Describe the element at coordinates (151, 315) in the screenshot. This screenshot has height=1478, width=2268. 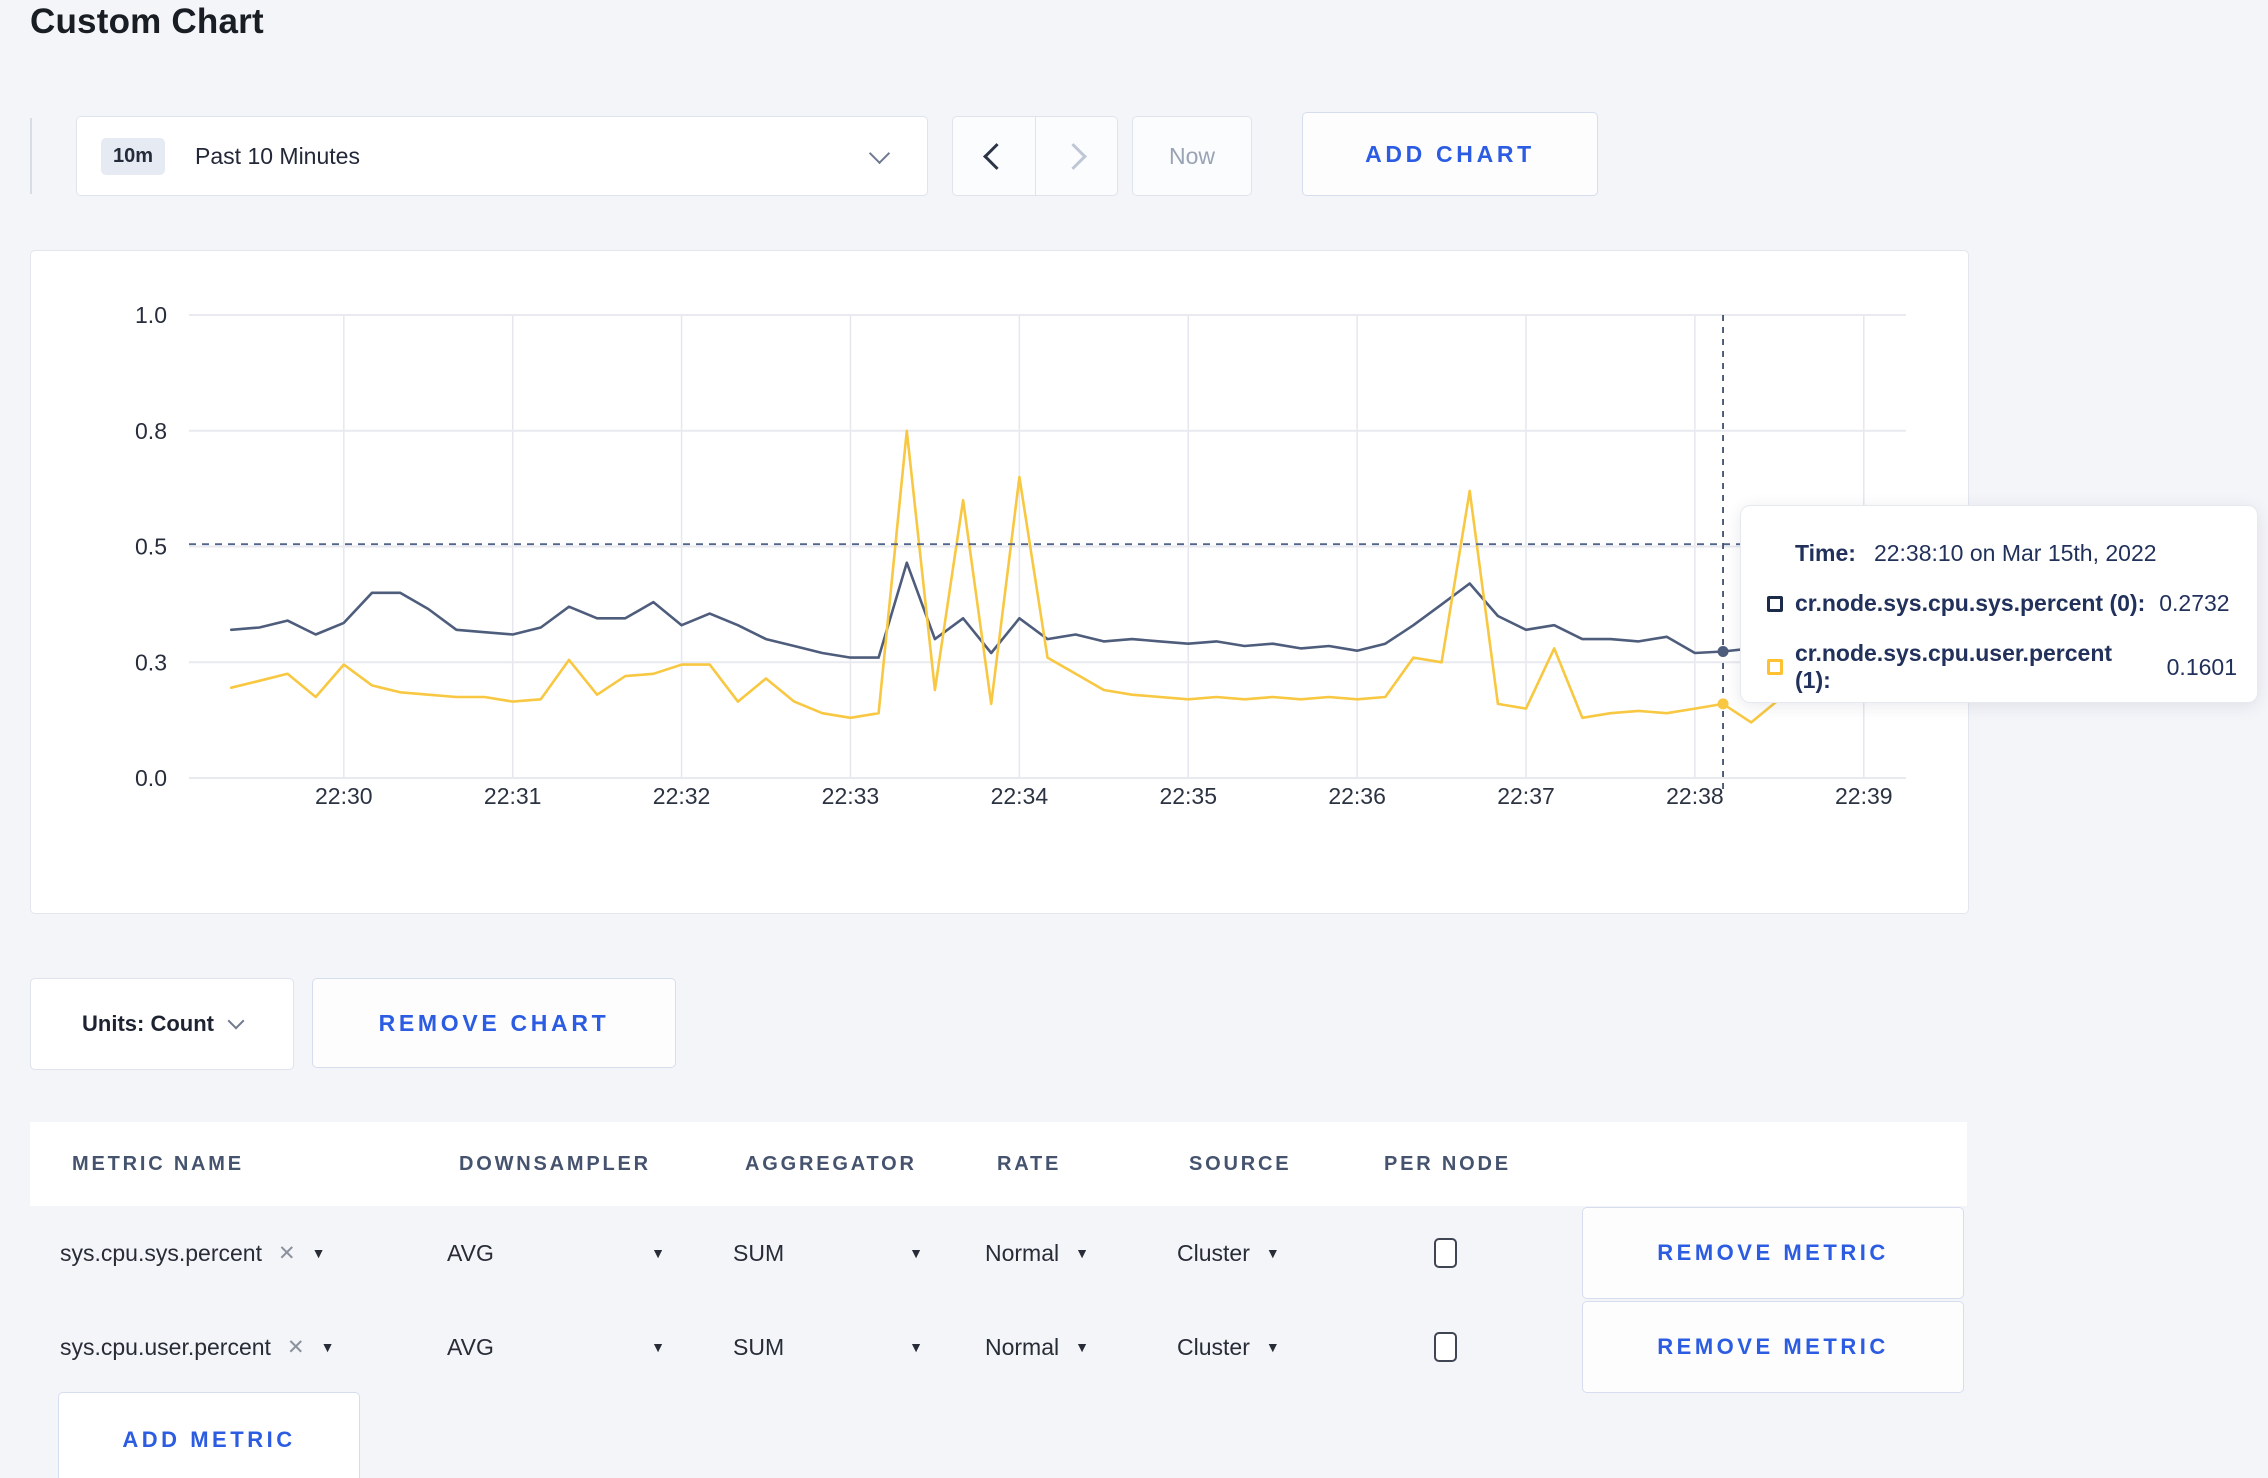
I see `y-tick-label: 1.0` at that location.